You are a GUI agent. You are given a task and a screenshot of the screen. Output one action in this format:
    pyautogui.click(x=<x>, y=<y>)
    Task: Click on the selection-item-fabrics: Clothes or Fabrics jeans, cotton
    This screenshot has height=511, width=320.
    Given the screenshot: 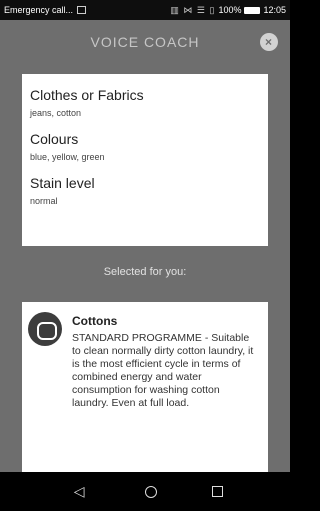 What is the action you would take?
    pyautogui.click(x=145, y=102)
    